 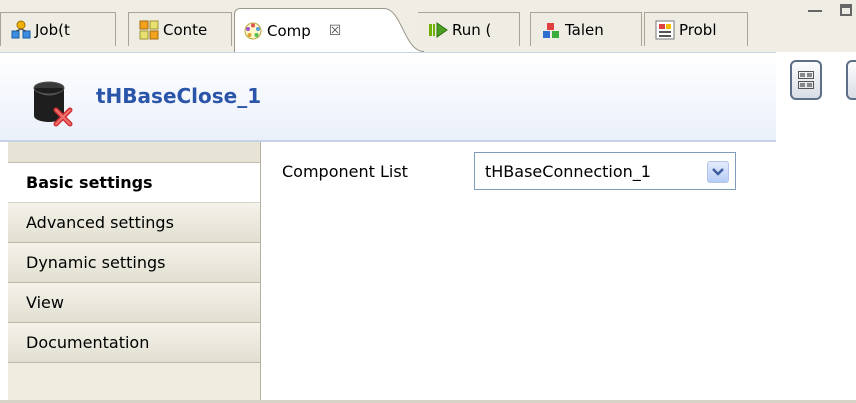 What do you see at coordinates (52, 29) in the screenshot?
I see `tab-label: Job(t` at bounding box center [52, 29].